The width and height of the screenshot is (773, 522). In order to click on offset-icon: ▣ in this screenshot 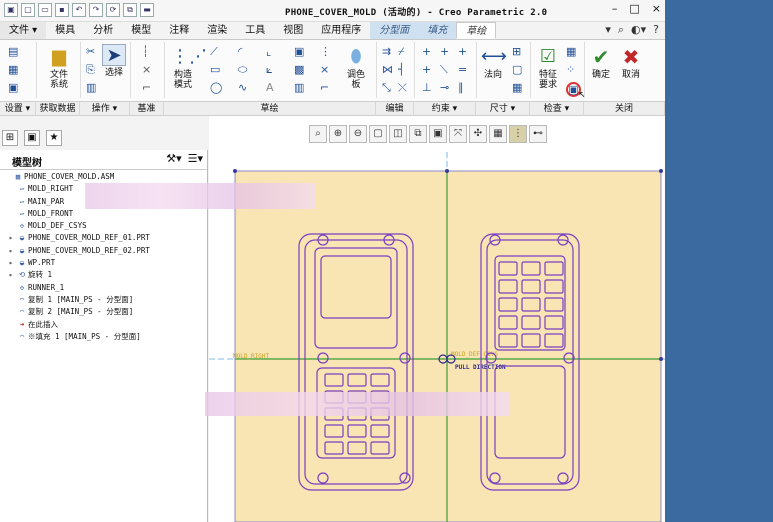, I will do `click(299, 52)`.